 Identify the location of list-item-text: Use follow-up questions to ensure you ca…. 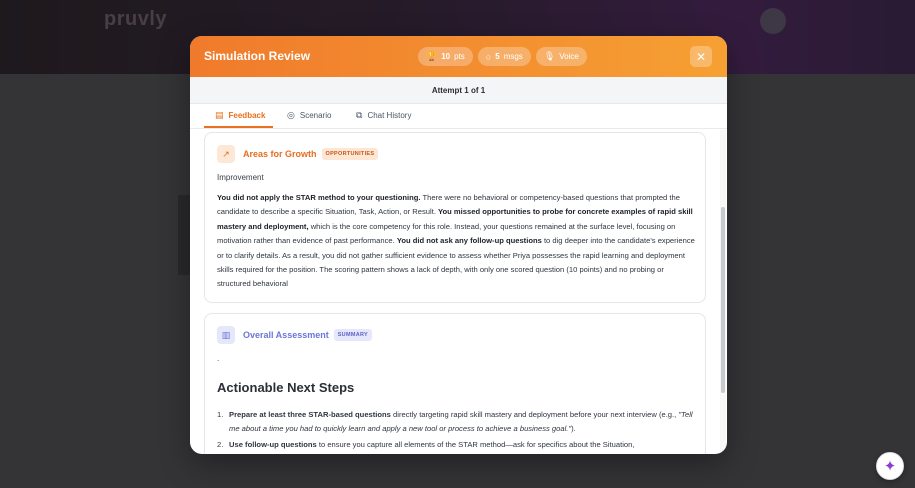
(431, 445).